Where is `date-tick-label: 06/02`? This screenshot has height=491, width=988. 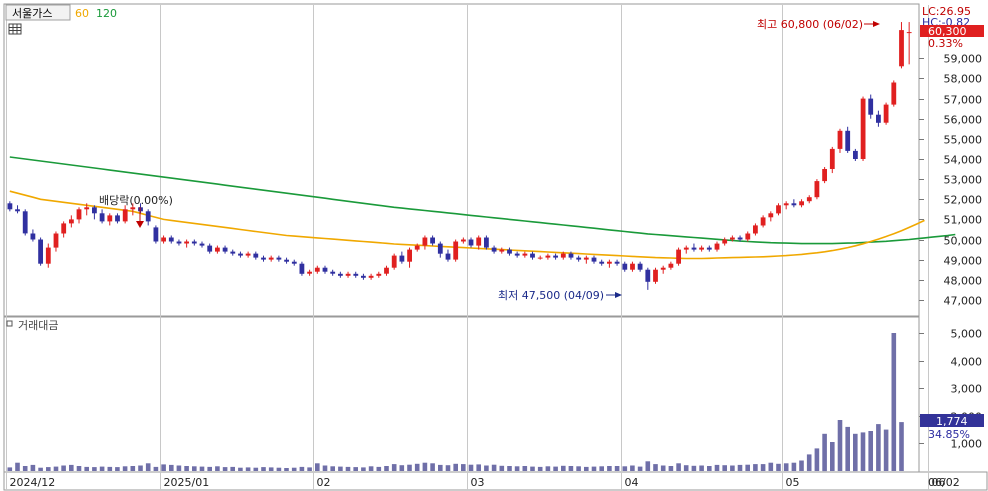
date-tick-label: 06/02 is located at coordinates (944, 482).